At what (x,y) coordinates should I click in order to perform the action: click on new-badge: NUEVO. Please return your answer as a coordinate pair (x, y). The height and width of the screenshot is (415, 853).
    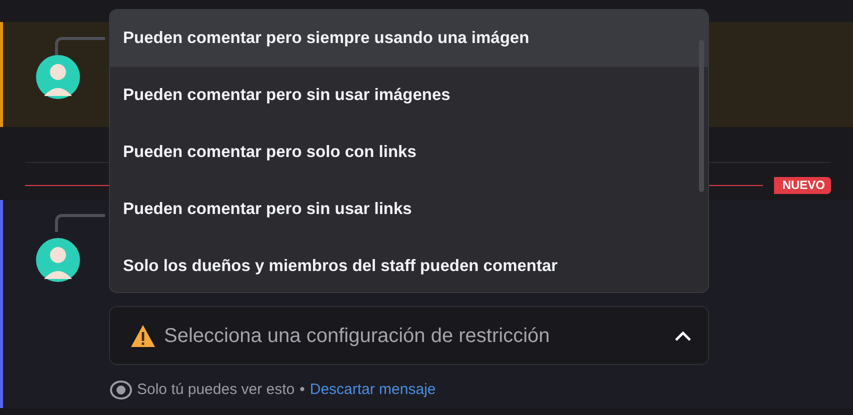
    Looking at the image, I should click on (802, 185).